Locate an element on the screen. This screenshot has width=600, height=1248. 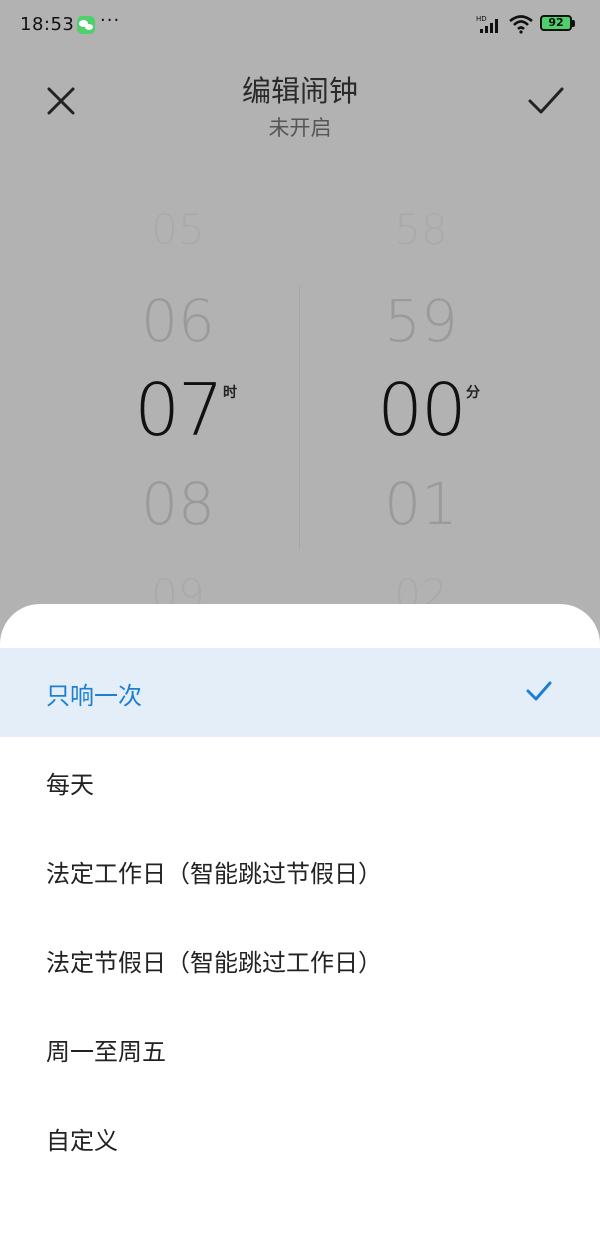
status-time: 18:53 is located at coordinates (47, 24).